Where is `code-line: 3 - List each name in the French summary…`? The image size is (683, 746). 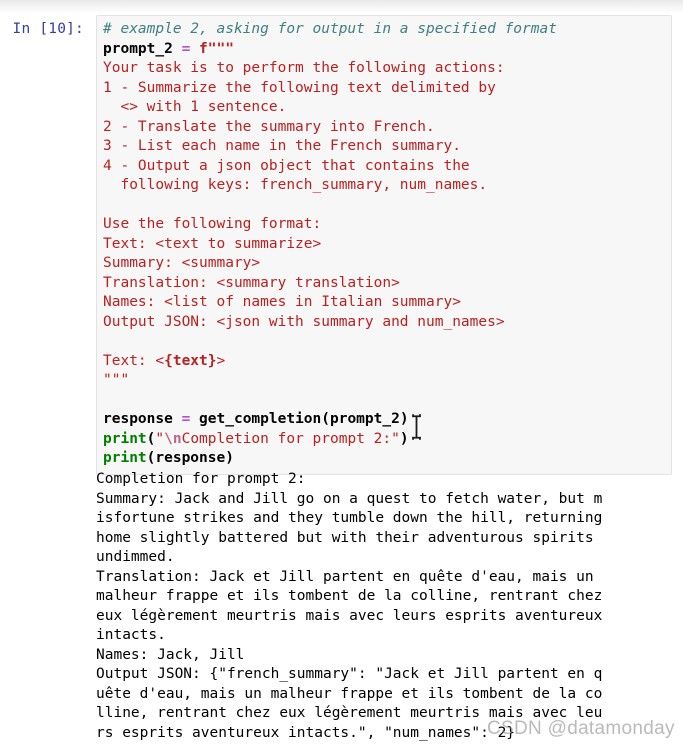
code-line: 3 - List each name in the French summary… is located at coordinates (385, 147).